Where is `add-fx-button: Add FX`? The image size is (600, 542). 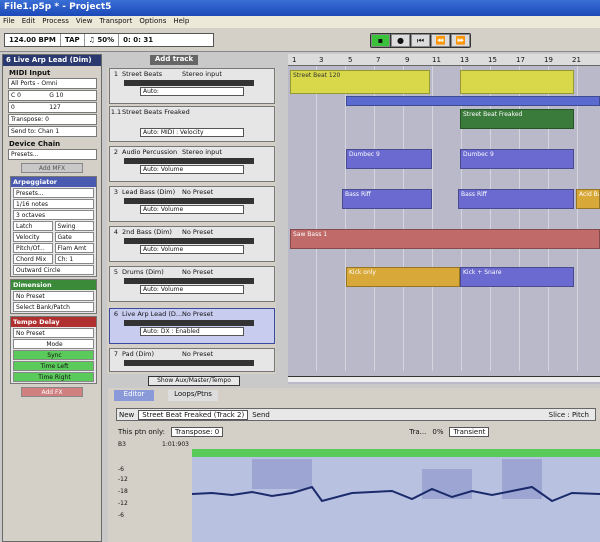
add-fx-button: Add FX is located at coordinates (52, 392).